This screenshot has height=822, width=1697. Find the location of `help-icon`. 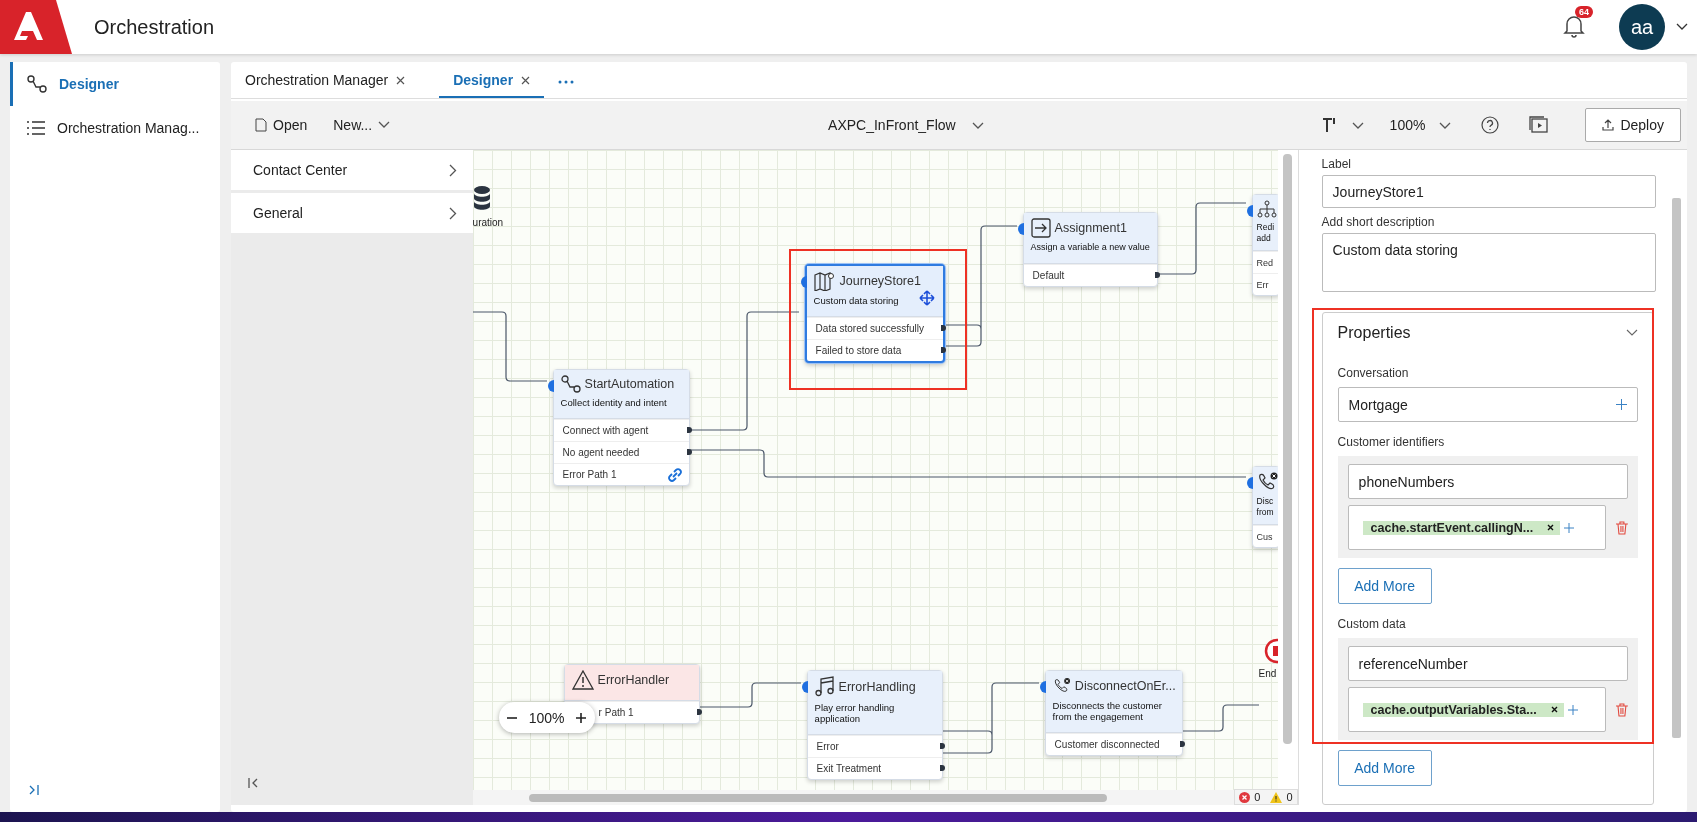

help-icon is located at coordinates (1490, 125).